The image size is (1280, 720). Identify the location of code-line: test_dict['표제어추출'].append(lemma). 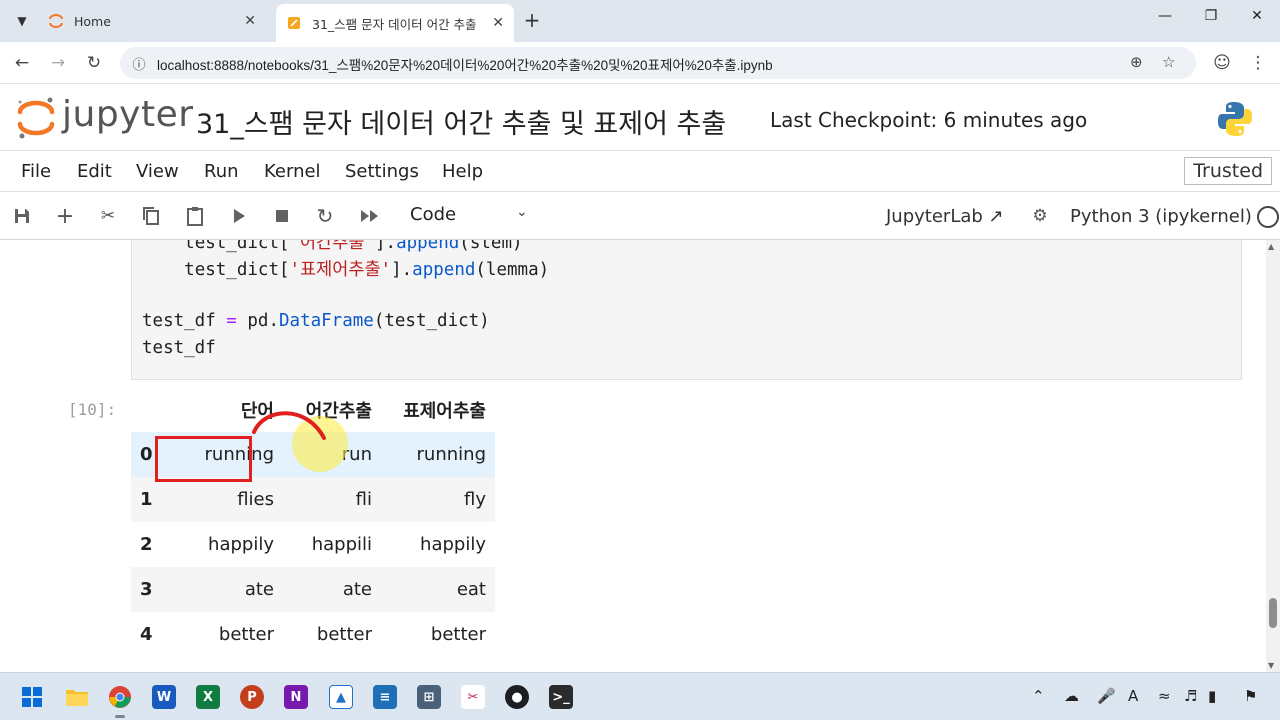
(367, 270).